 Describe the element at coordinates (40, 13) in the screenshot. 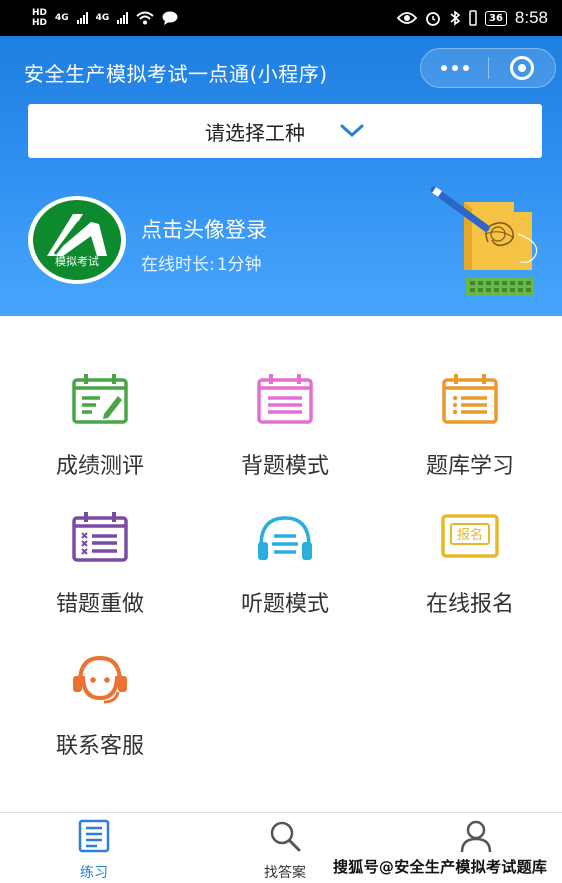

I see `hd-label-1: HD` at that location.